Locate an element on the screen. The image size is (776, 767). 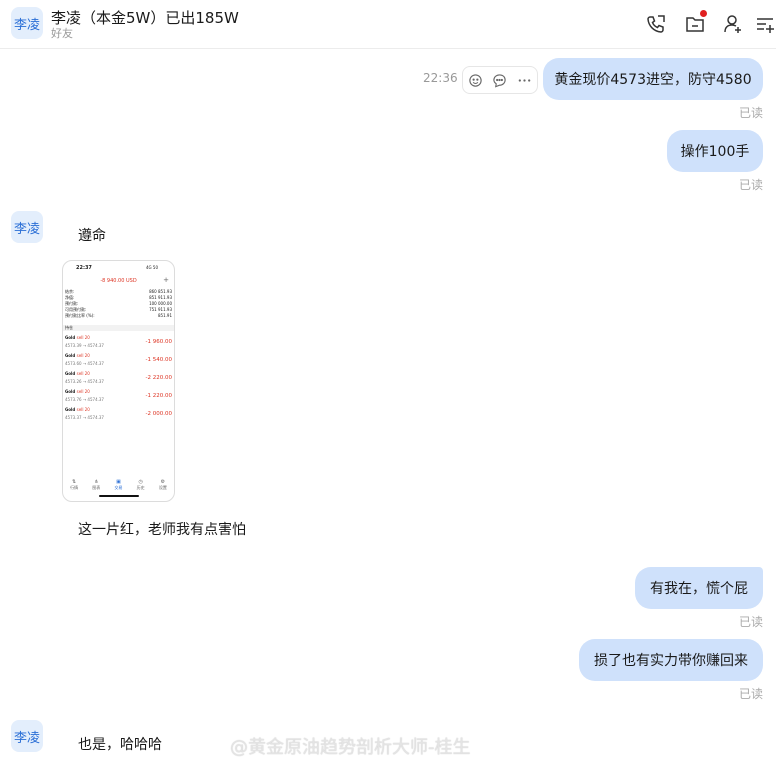
screenshot-row: 可用预付款: 751 911.93 is located at coordinates (118, 309).